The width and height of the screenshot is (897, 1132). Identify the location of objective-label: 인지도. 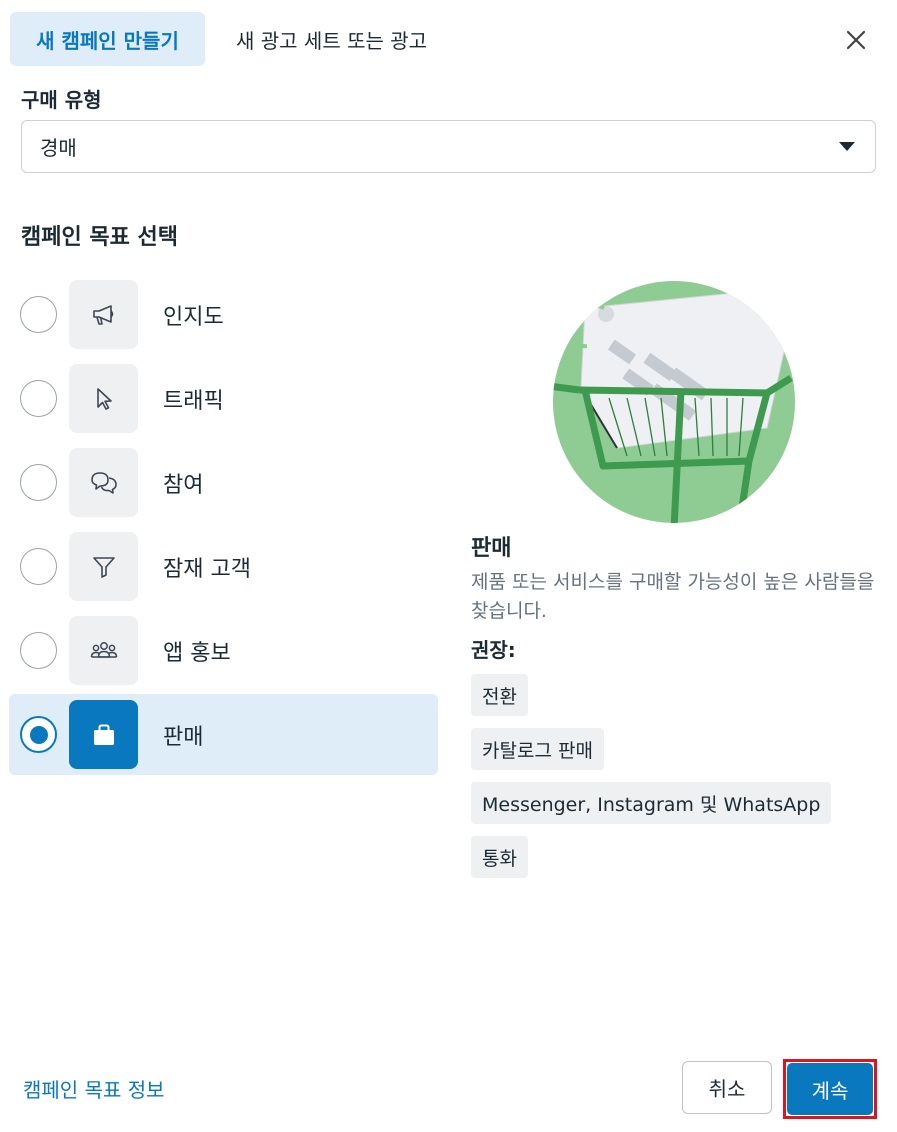
(193, 317).